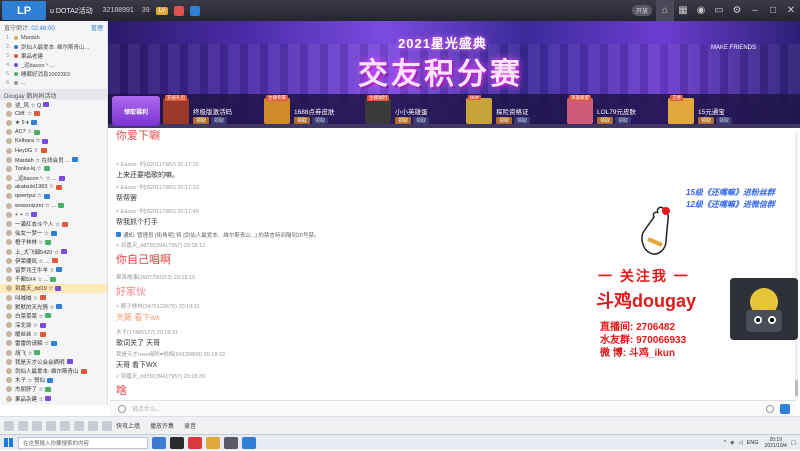  I want to click on rank-row: 1.Mardah, so click(53, 37).